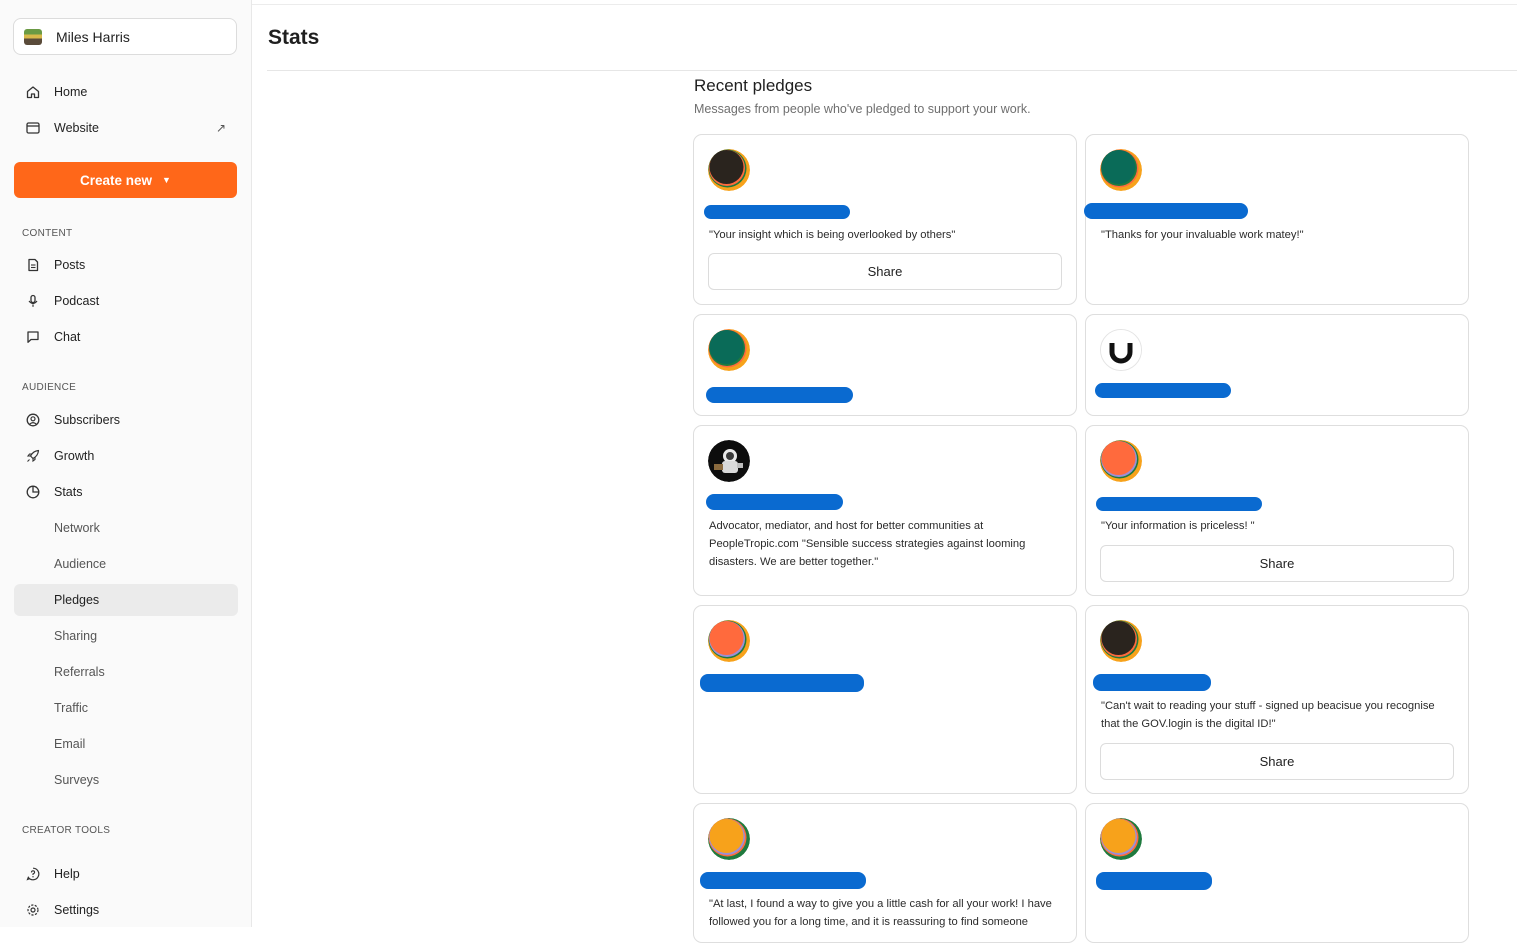  I want to click on create-new-button: Create new ▼, so click(125, 180).